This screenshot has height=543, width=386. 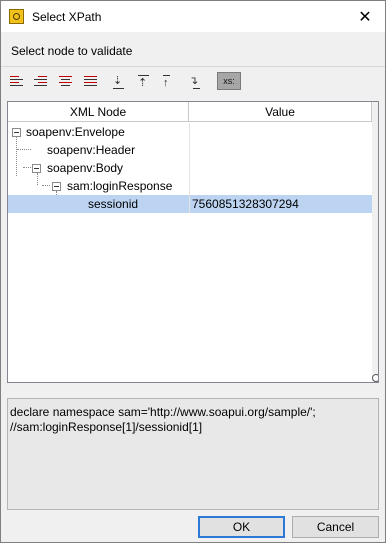 What do you see at coordinates (375, 242) in the screenshot?
I see `vertical-scrollbar` at bounding box center [375, 242].